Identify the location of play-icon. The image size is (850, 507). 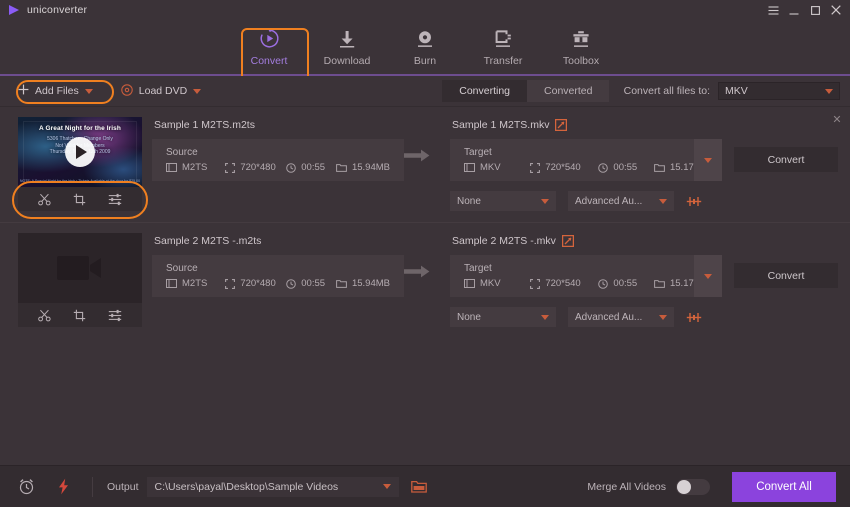
(80, 152).